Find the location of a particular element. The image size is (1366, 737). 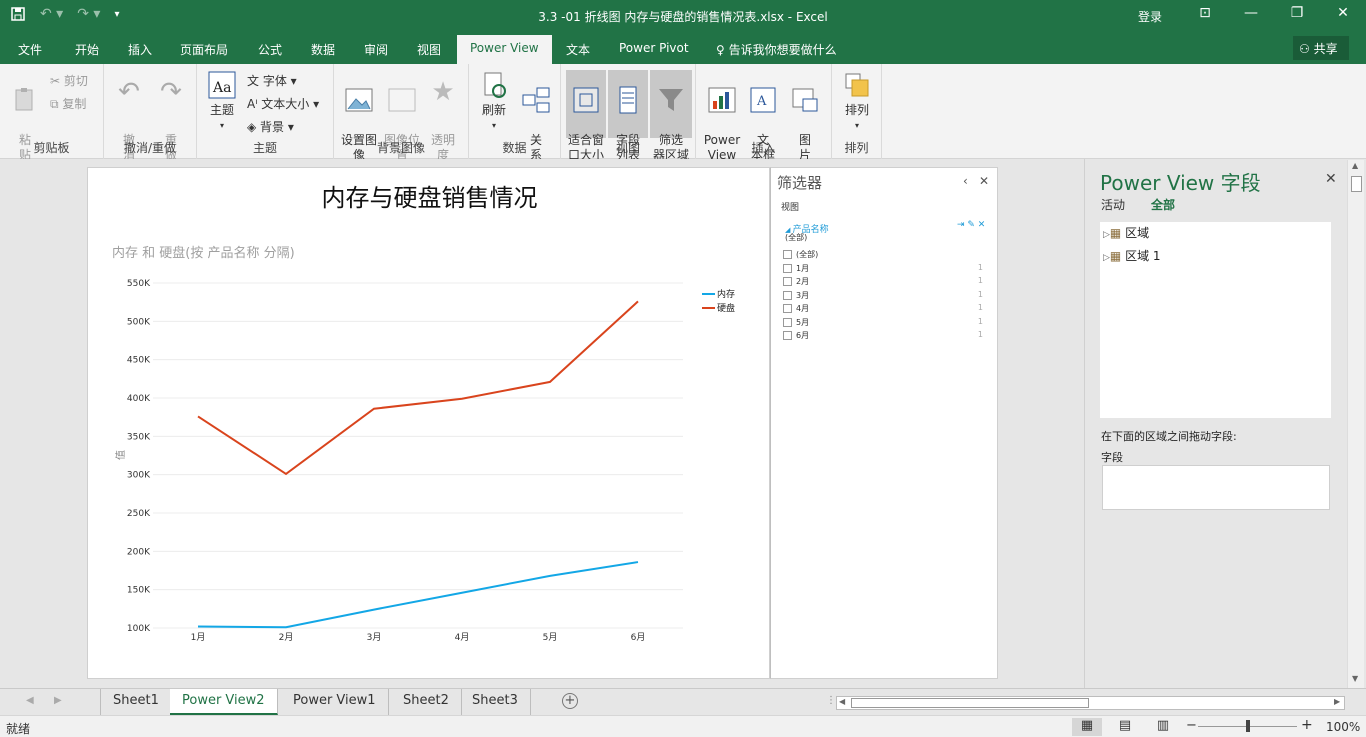

hscroll-thumb is located at coordinates (970, 703).